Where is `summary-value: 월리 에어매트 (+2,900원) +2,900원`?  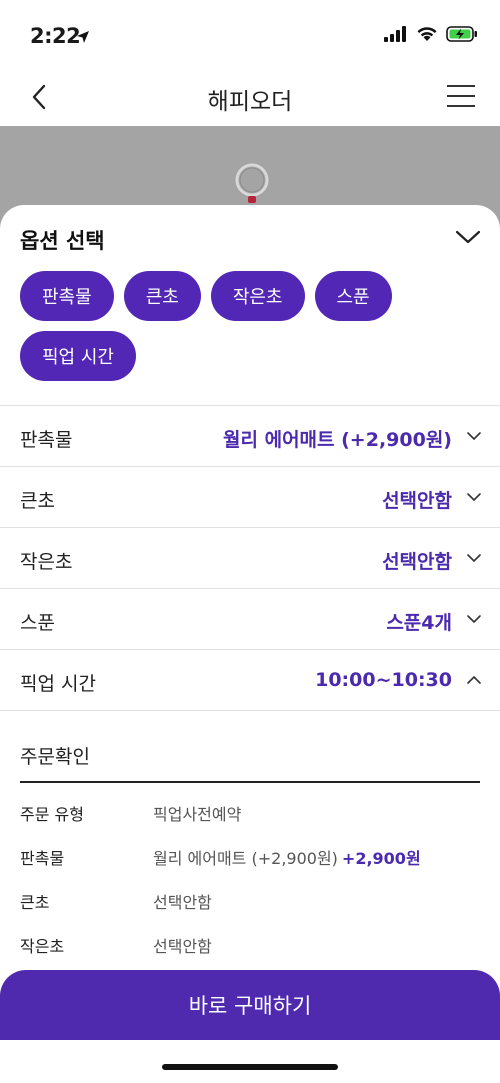
summary-value: 월리 에어매트 (+2,900원) +2,900원 is located at coordinates (287, 857).